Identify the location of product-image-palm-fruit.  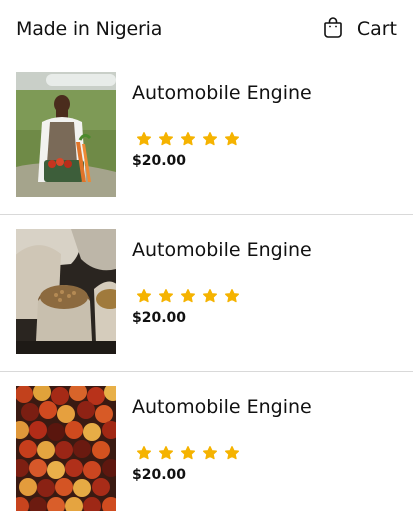
(66, 448).